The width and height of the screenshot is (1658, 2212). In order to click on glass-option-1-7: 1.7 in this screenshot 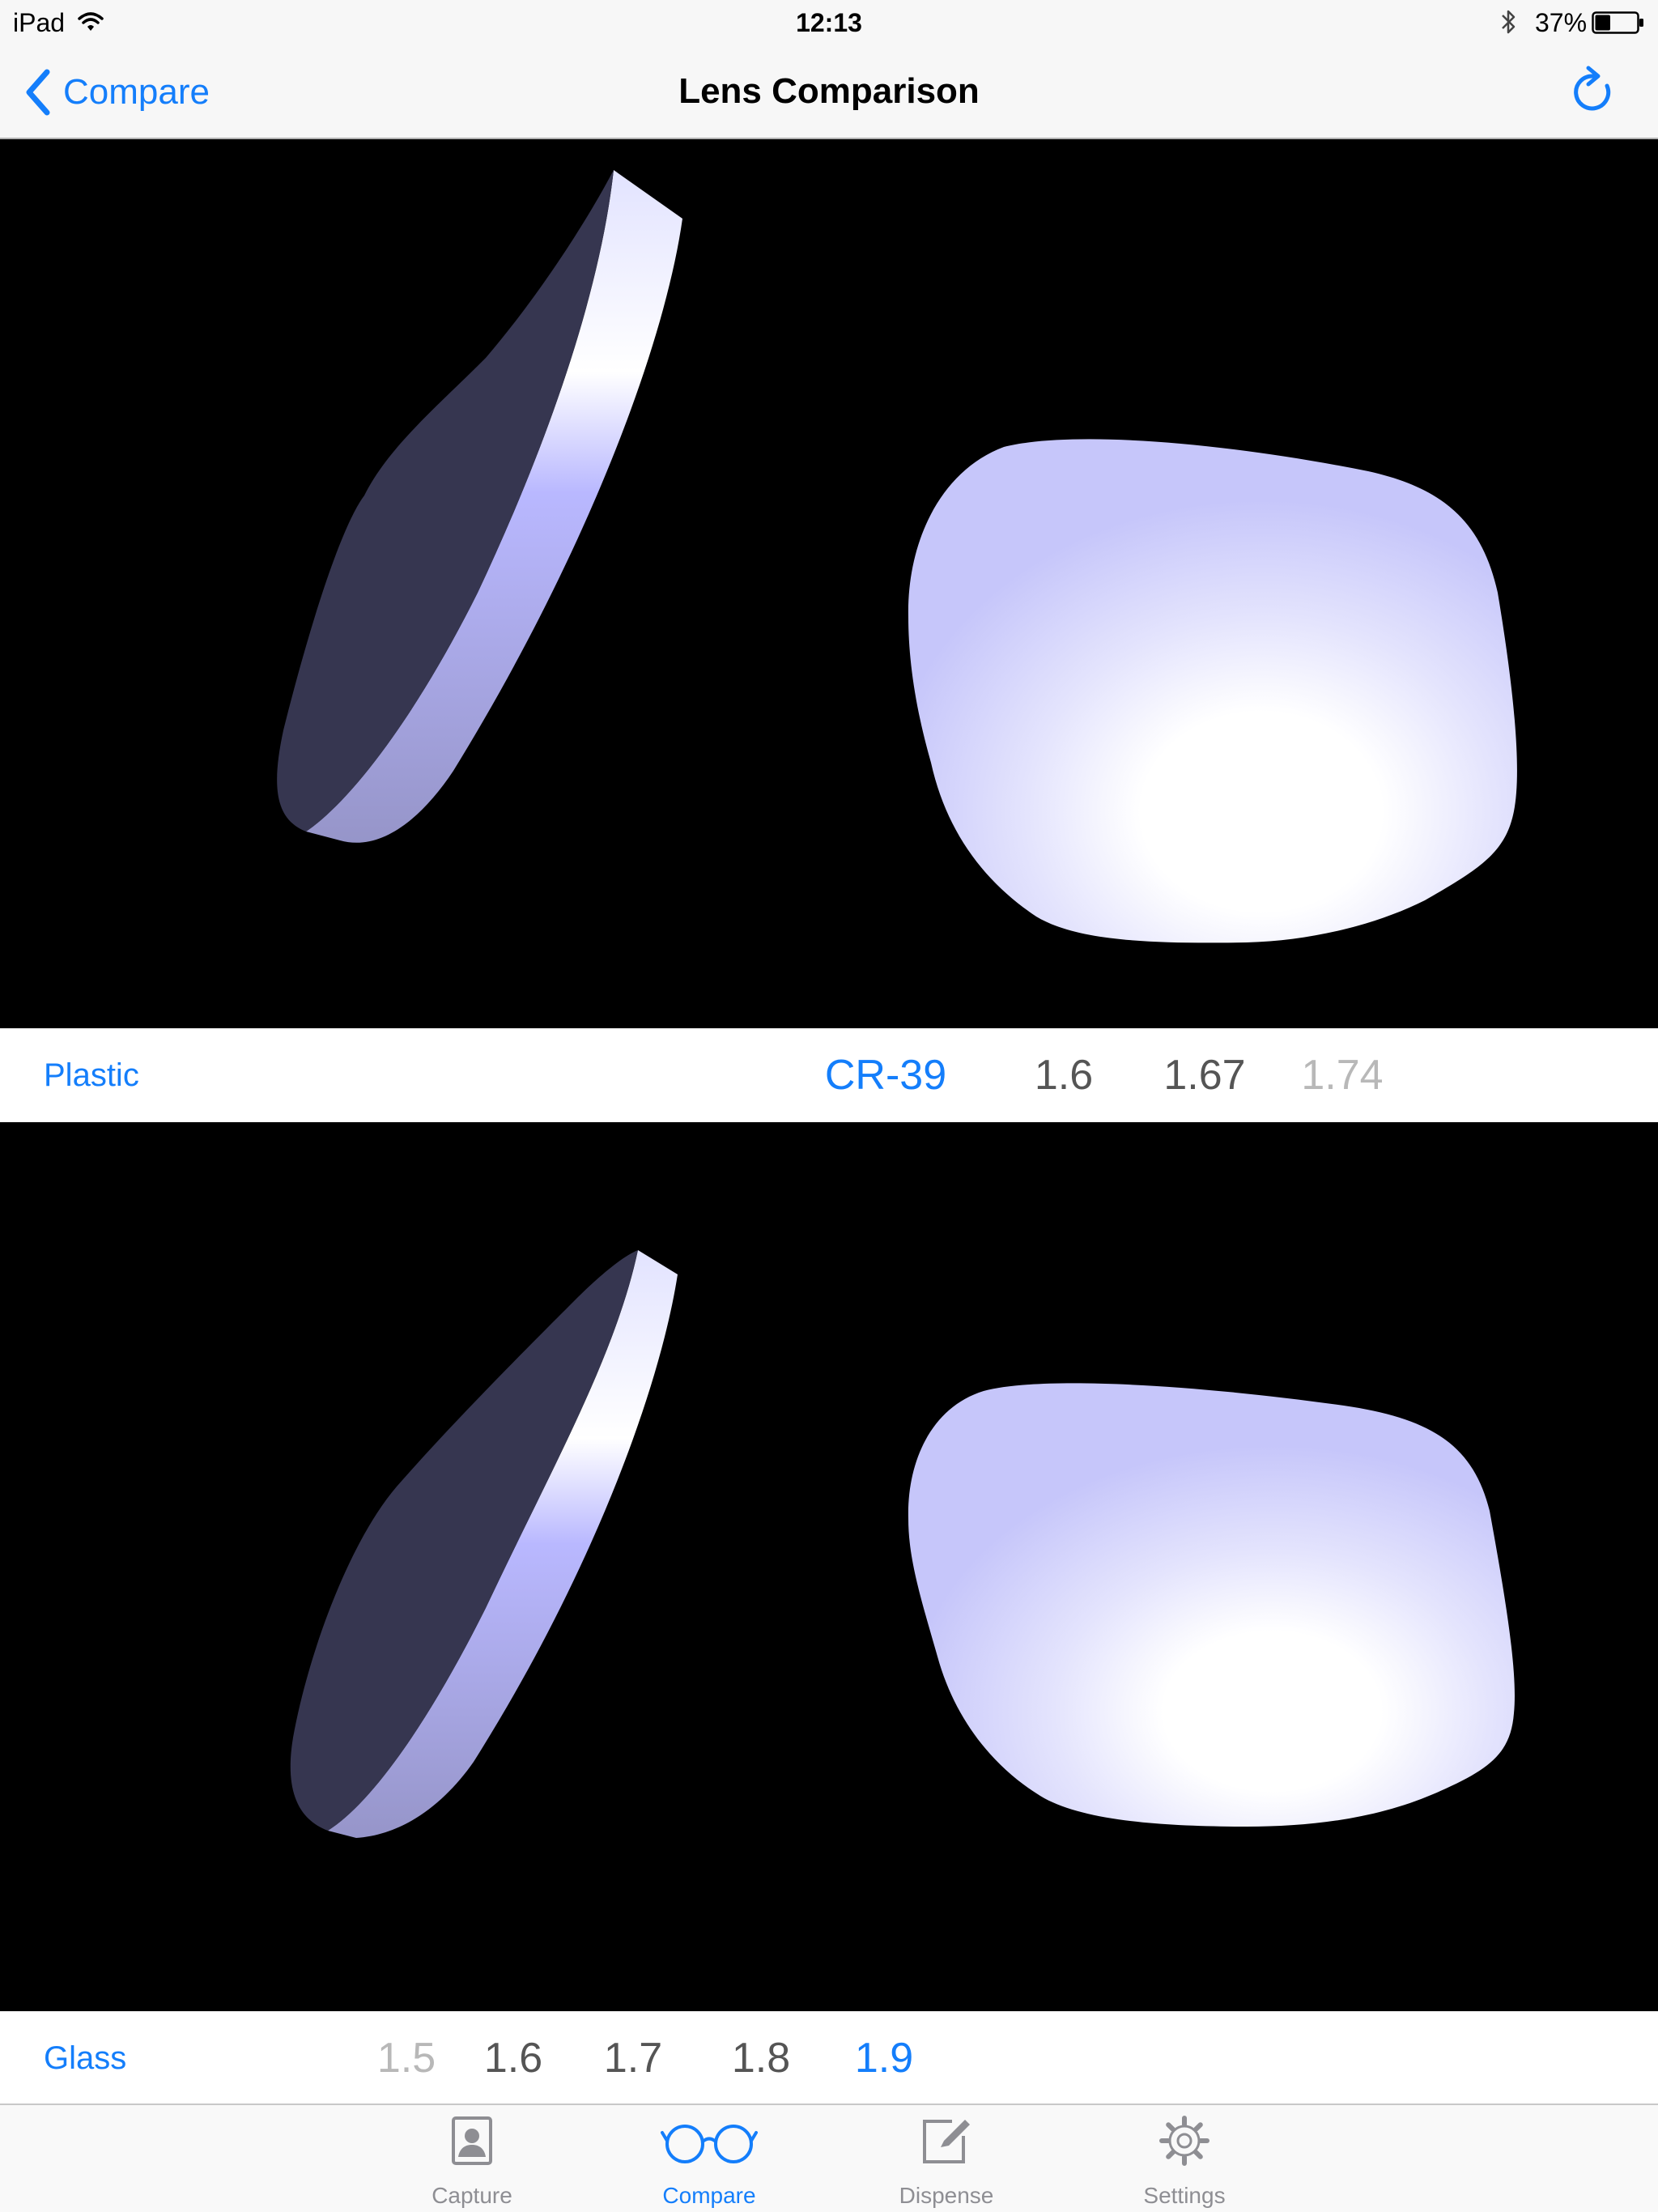, I will do `click(633, 2058)`.